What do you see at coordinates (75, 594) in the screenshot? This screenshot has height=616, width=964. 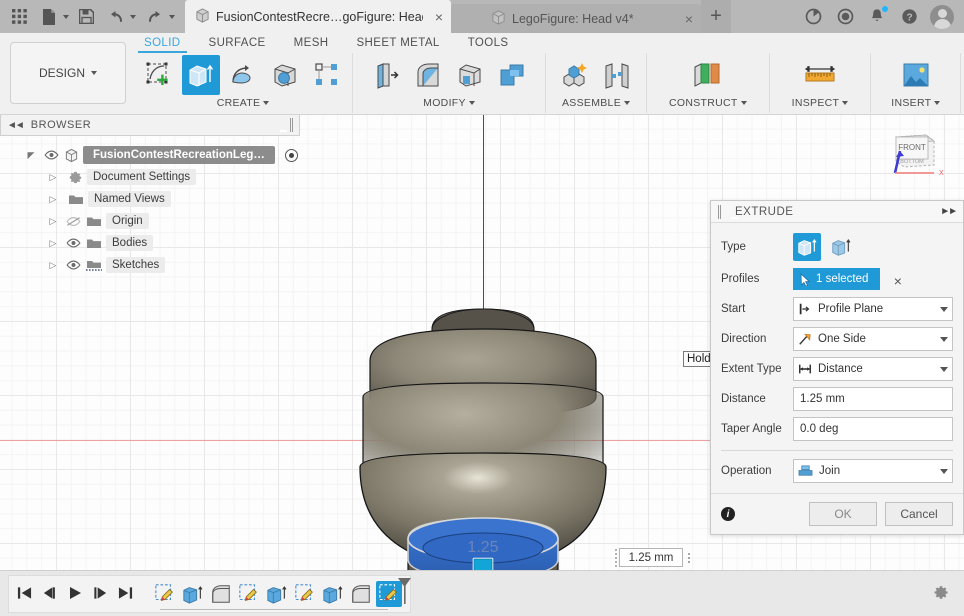 I see `play-icon` at bounding box center [75, 594].